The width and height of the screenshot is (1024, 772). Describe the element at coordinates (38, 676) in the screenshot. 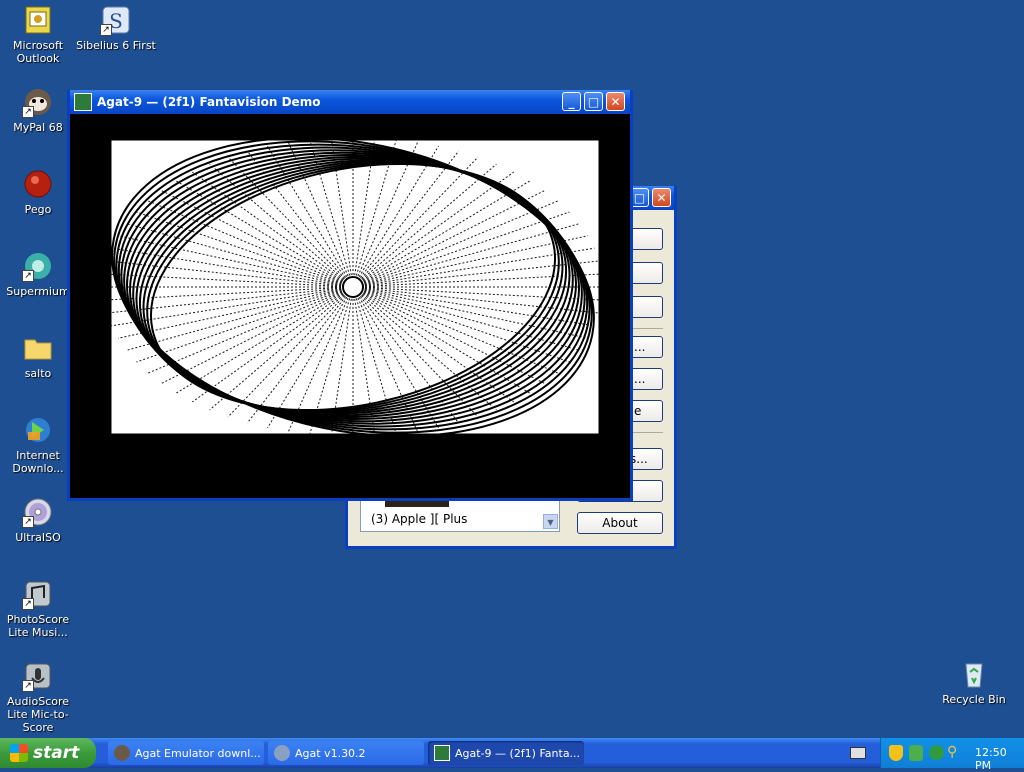

I see `audioscore-icon: ↗` at that location.